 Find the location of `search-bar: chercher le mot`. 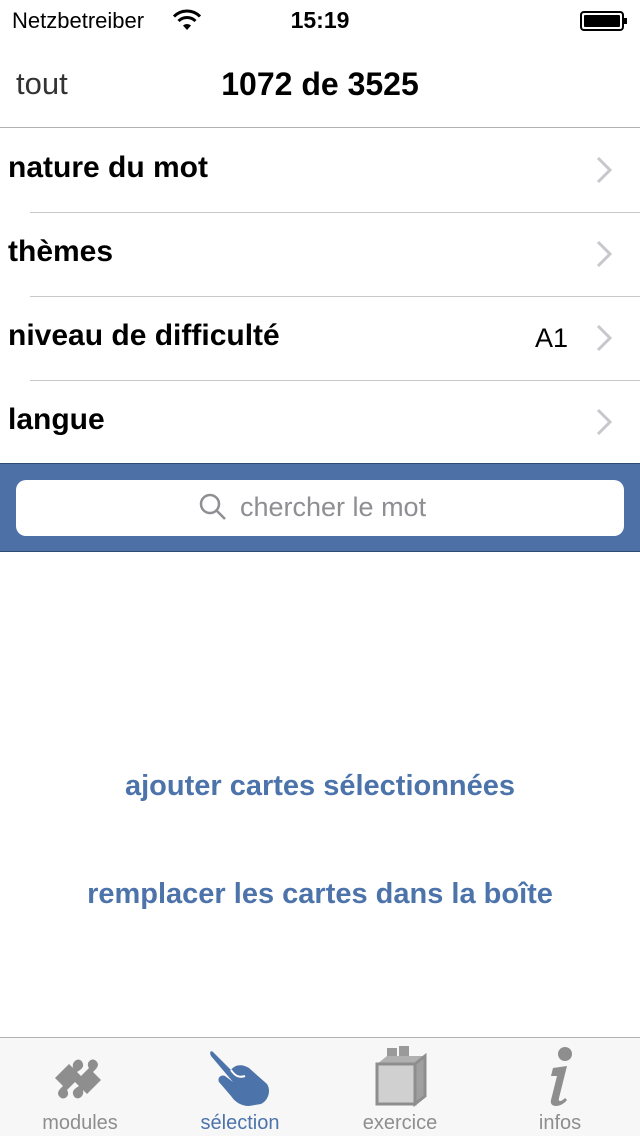

search-bar: chercher le mot is located at coordinates (320, 507).